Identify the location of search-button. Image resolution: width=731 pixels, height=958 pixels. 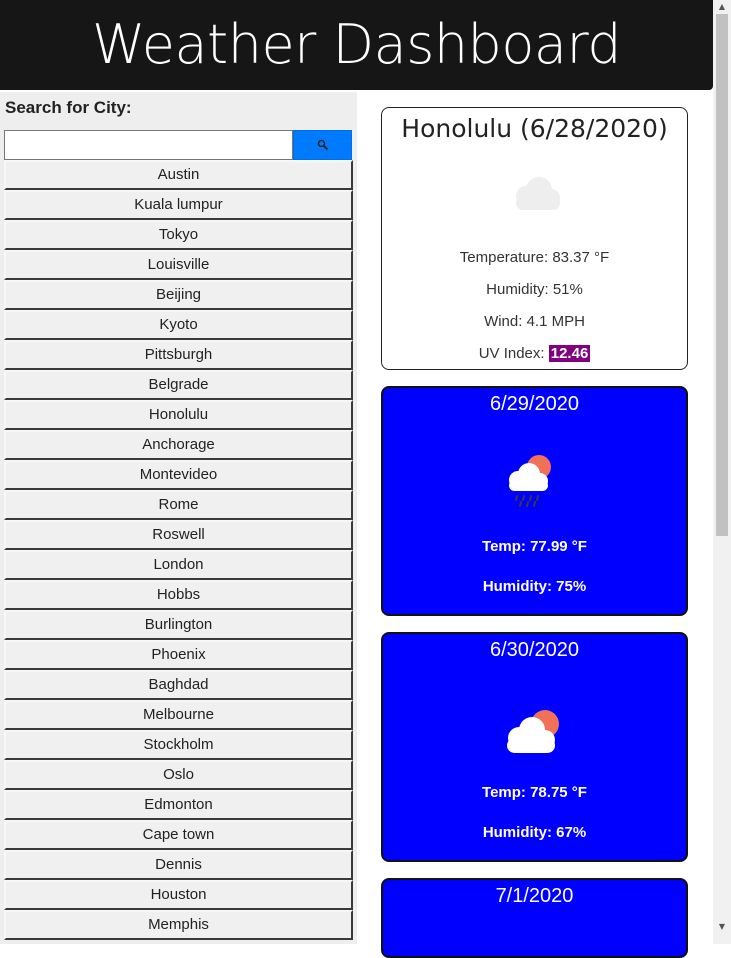
(322, 145).